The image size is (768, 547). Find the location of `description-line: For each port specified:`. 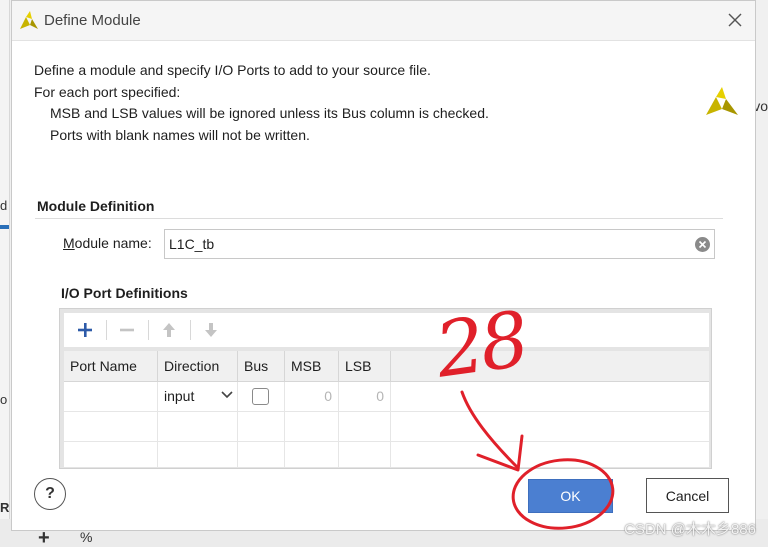

description-line: For each port specified: is located at coordinates (107, 91).